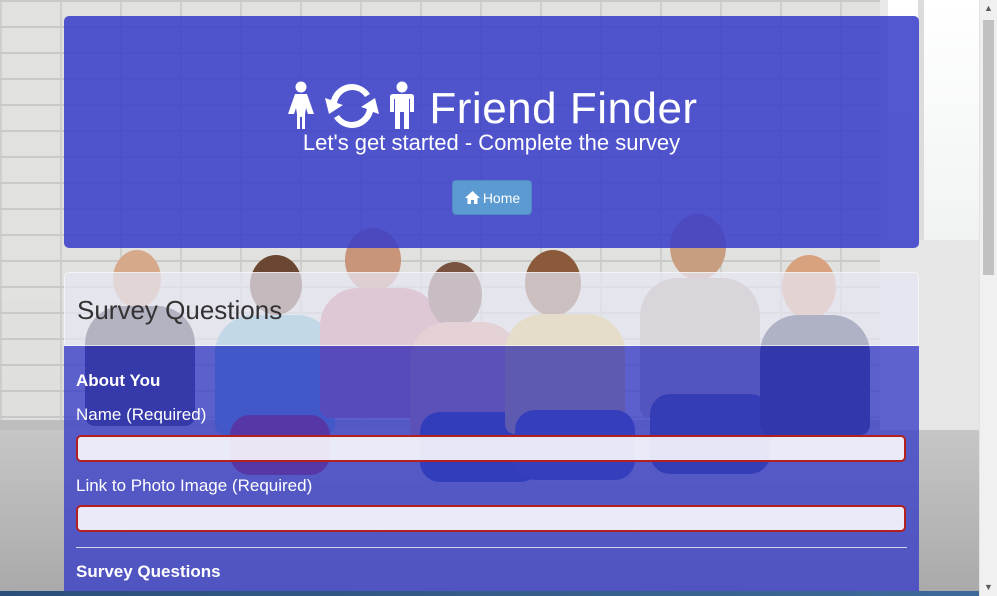  I want to click on home-icon, so click(472, 197).